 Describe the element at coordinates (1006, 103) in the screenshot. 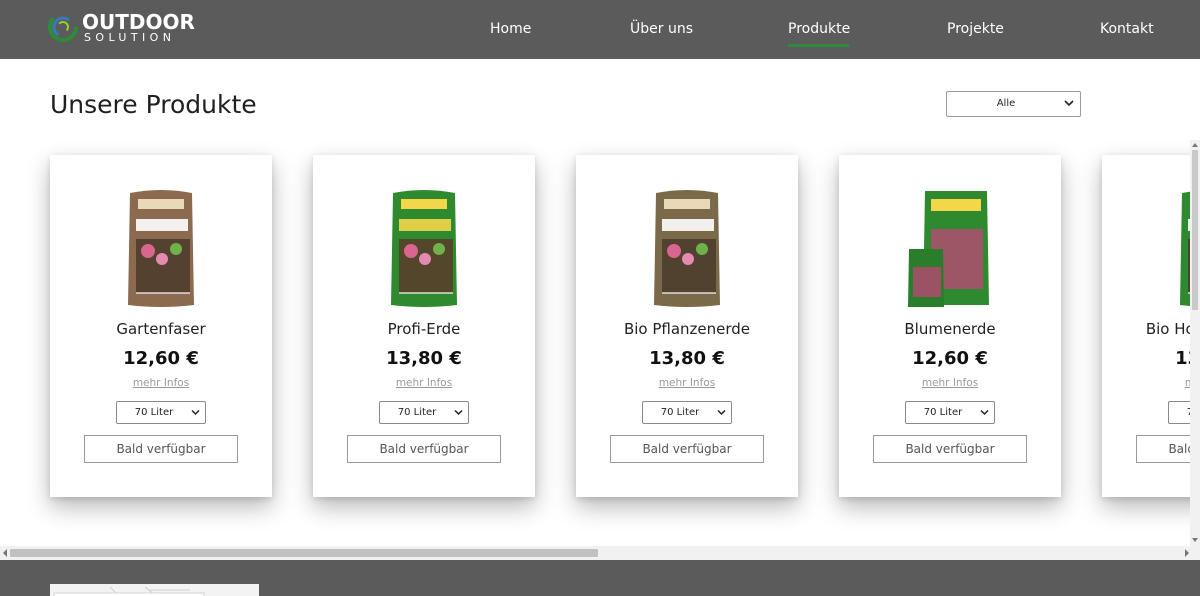

I see `filter-selected-value: Alle` at that location.